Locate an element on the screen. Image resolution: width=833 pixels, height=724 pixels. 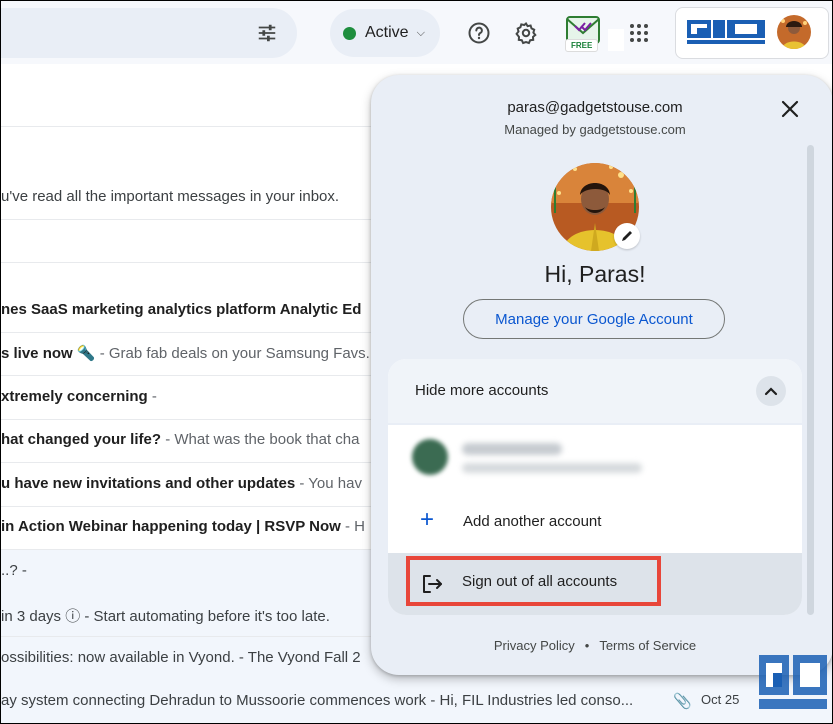
chevron-up-icon is located at coordinates (771, 391).